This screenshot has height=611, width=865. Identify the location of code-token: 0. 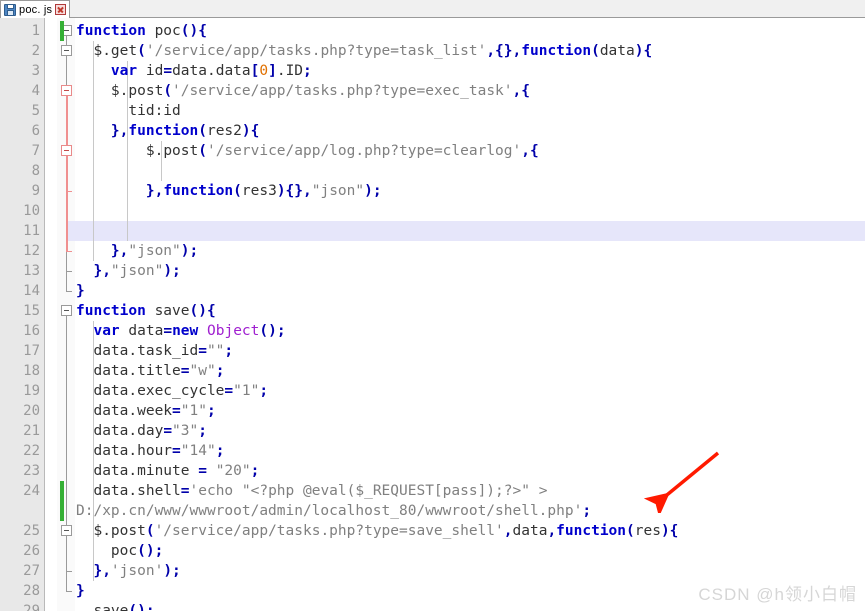
(264, 71).